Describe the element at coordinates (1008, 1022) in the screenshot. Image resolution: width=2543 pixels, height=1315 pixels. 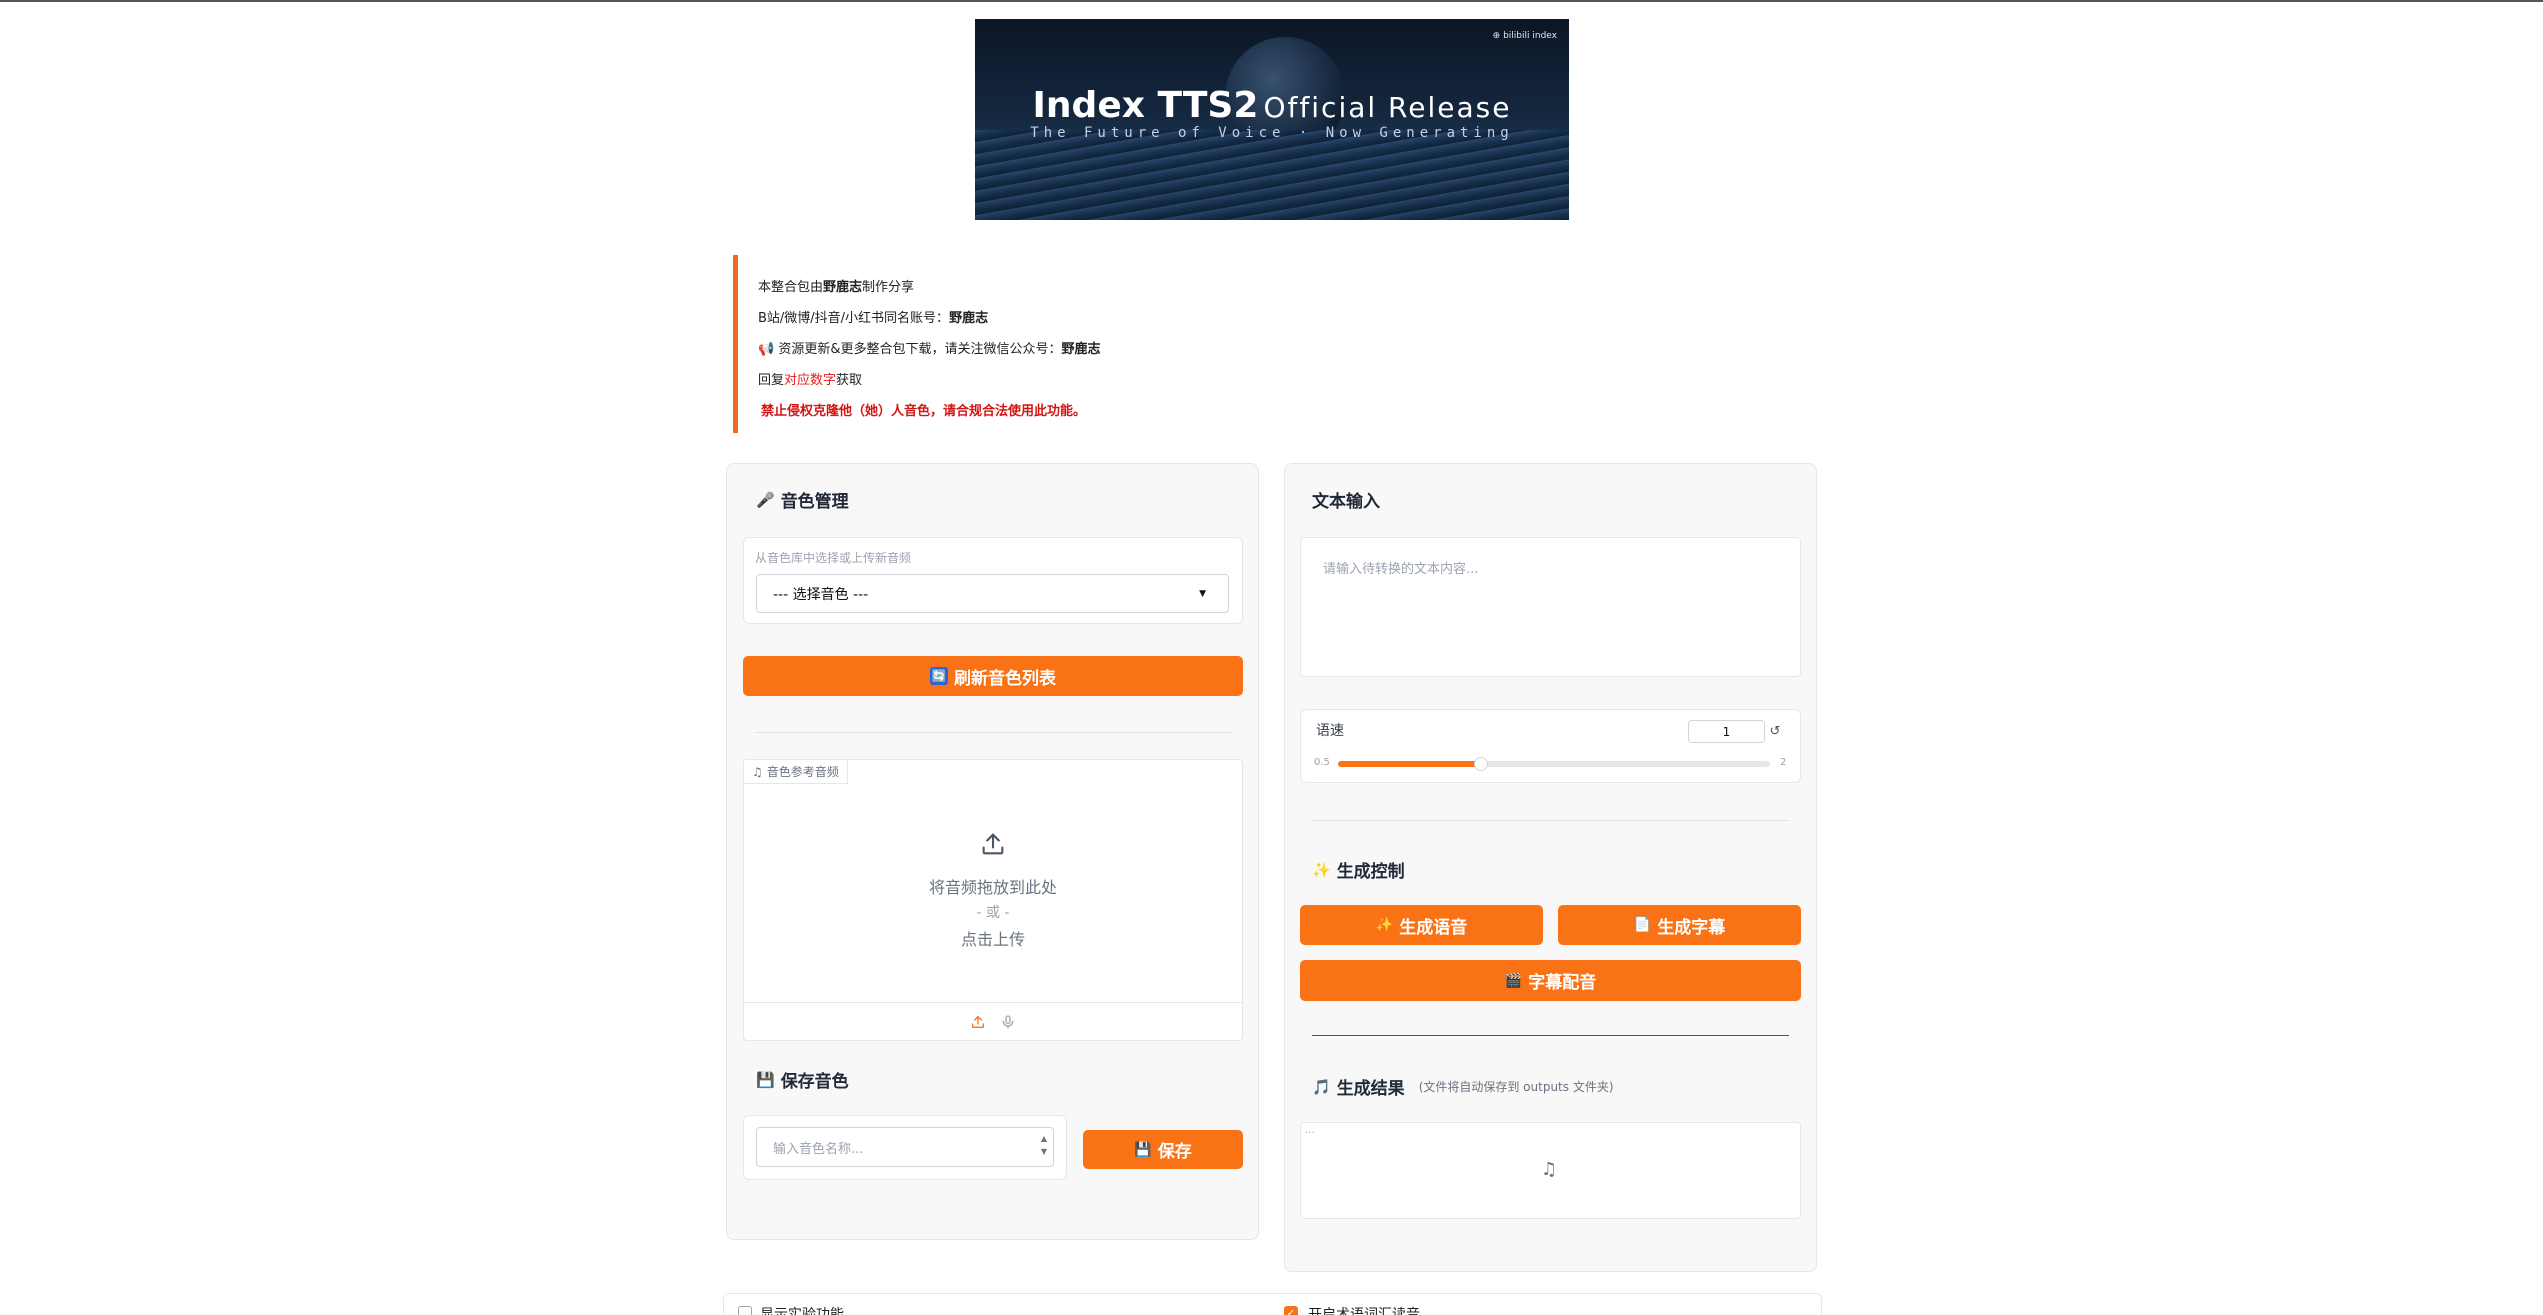
I see `microphone-source-icon` at that location.